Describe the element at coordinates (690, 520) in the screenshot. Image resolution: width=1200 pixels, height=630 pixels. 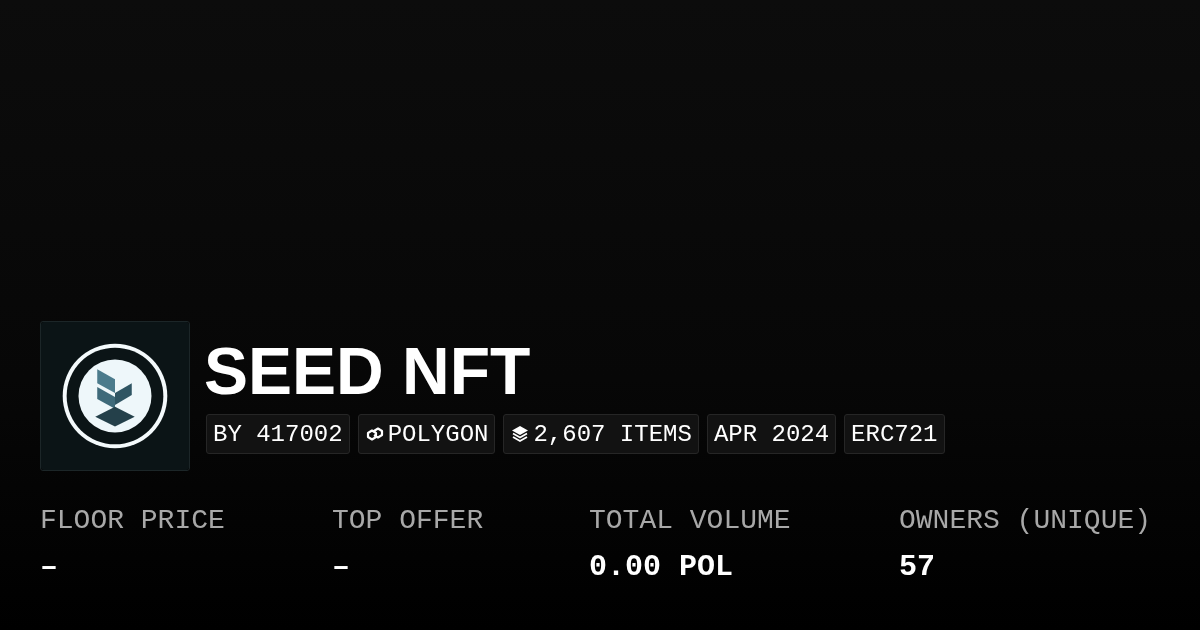
I see `stat-label: TOTAL VOLUME` at that location.